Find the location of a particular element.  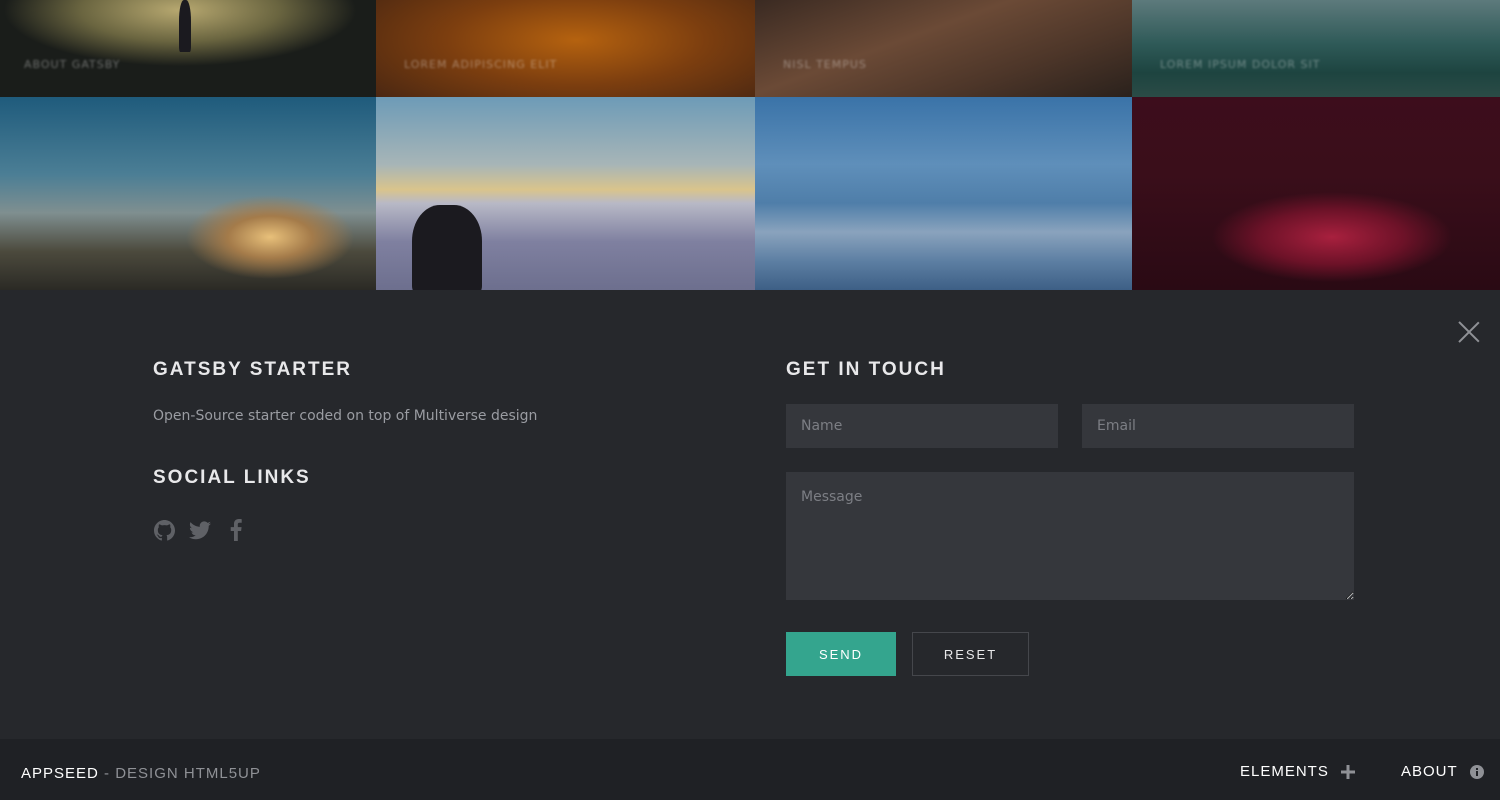

reset-button: RESET is located at coordinates (970, 654).